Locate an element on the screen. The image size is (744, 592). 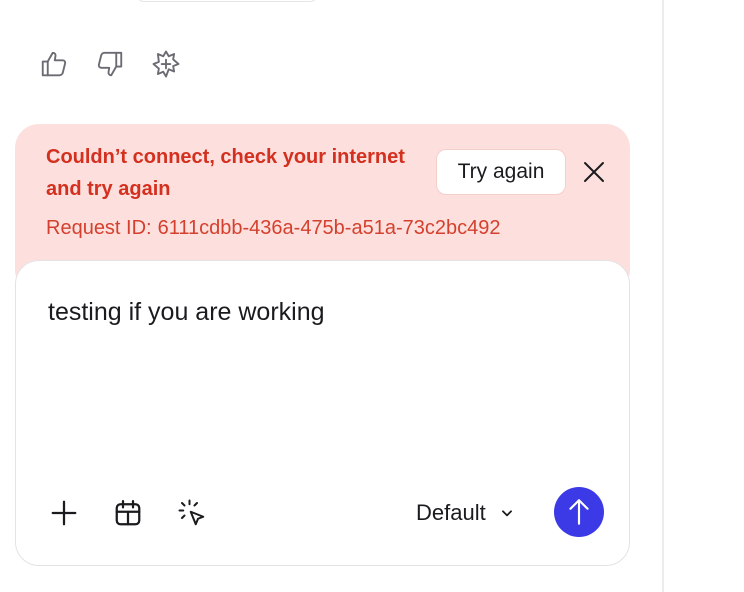
model-selector: Default is located at coordinates (465, 513).